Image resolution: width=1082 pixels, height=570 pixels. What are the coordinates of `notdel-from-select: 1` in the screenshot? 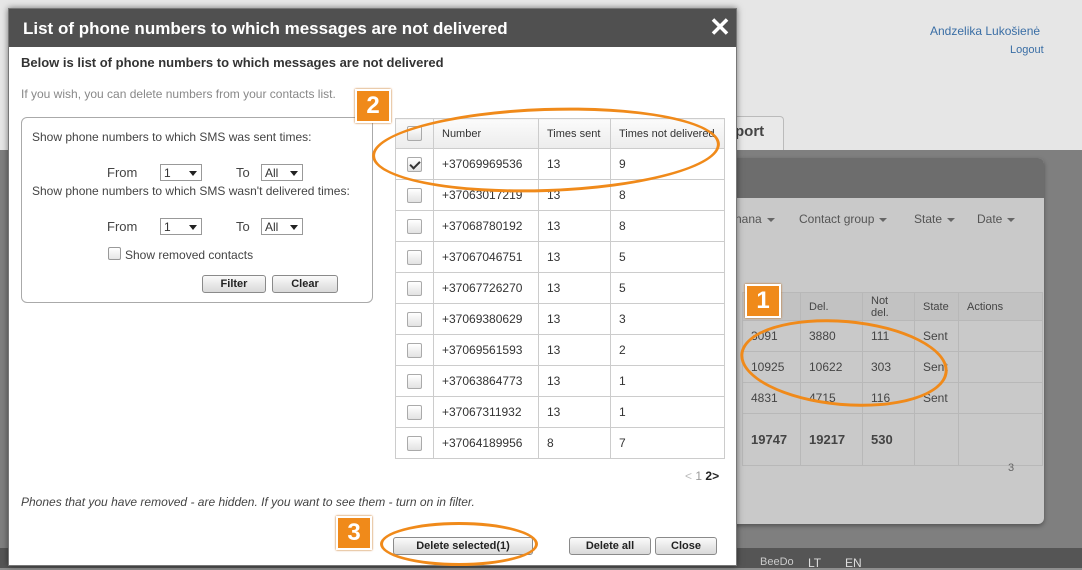 It's located at (181, 226).